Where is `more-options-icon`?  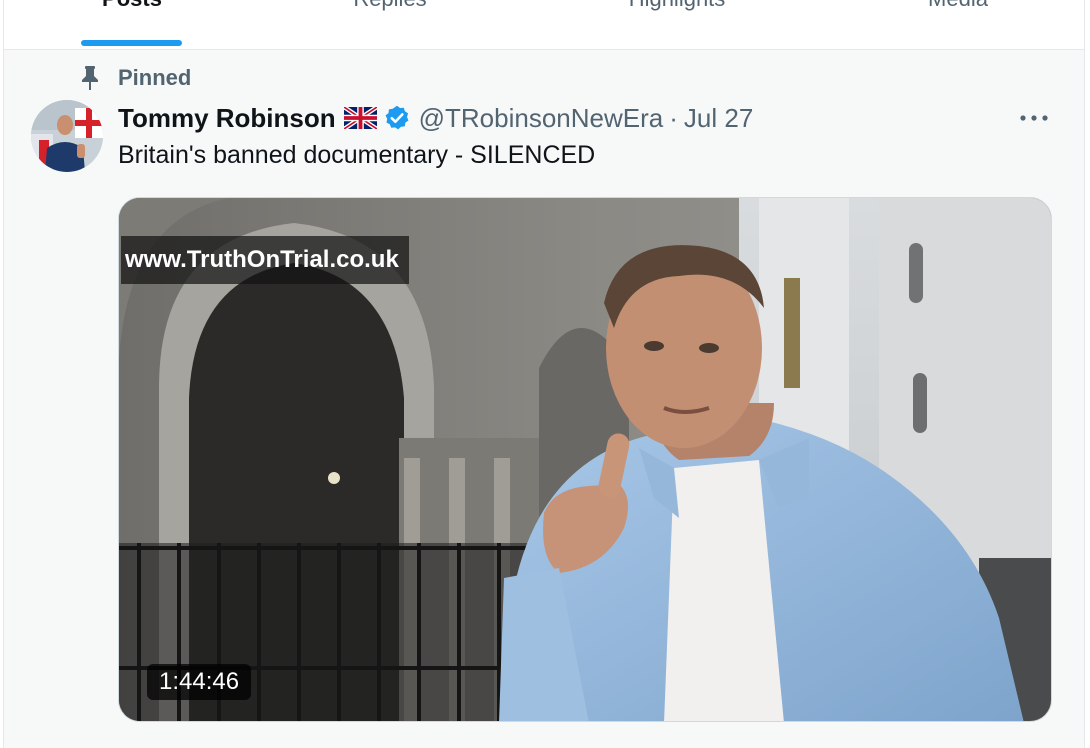 more-options-icon is located at coordinates (1034, 118).